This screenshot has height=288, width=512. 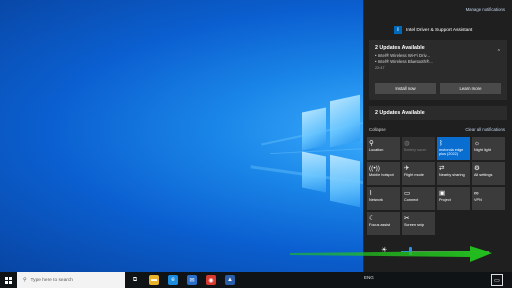 What do you see at coordinates (256, 280) in the screenshot?
I see `taskbar: ⚲ Type here to search ⧉ ▬ e ✉ ◉ ▲ ENG ▭` at bounding box center [256, 280].